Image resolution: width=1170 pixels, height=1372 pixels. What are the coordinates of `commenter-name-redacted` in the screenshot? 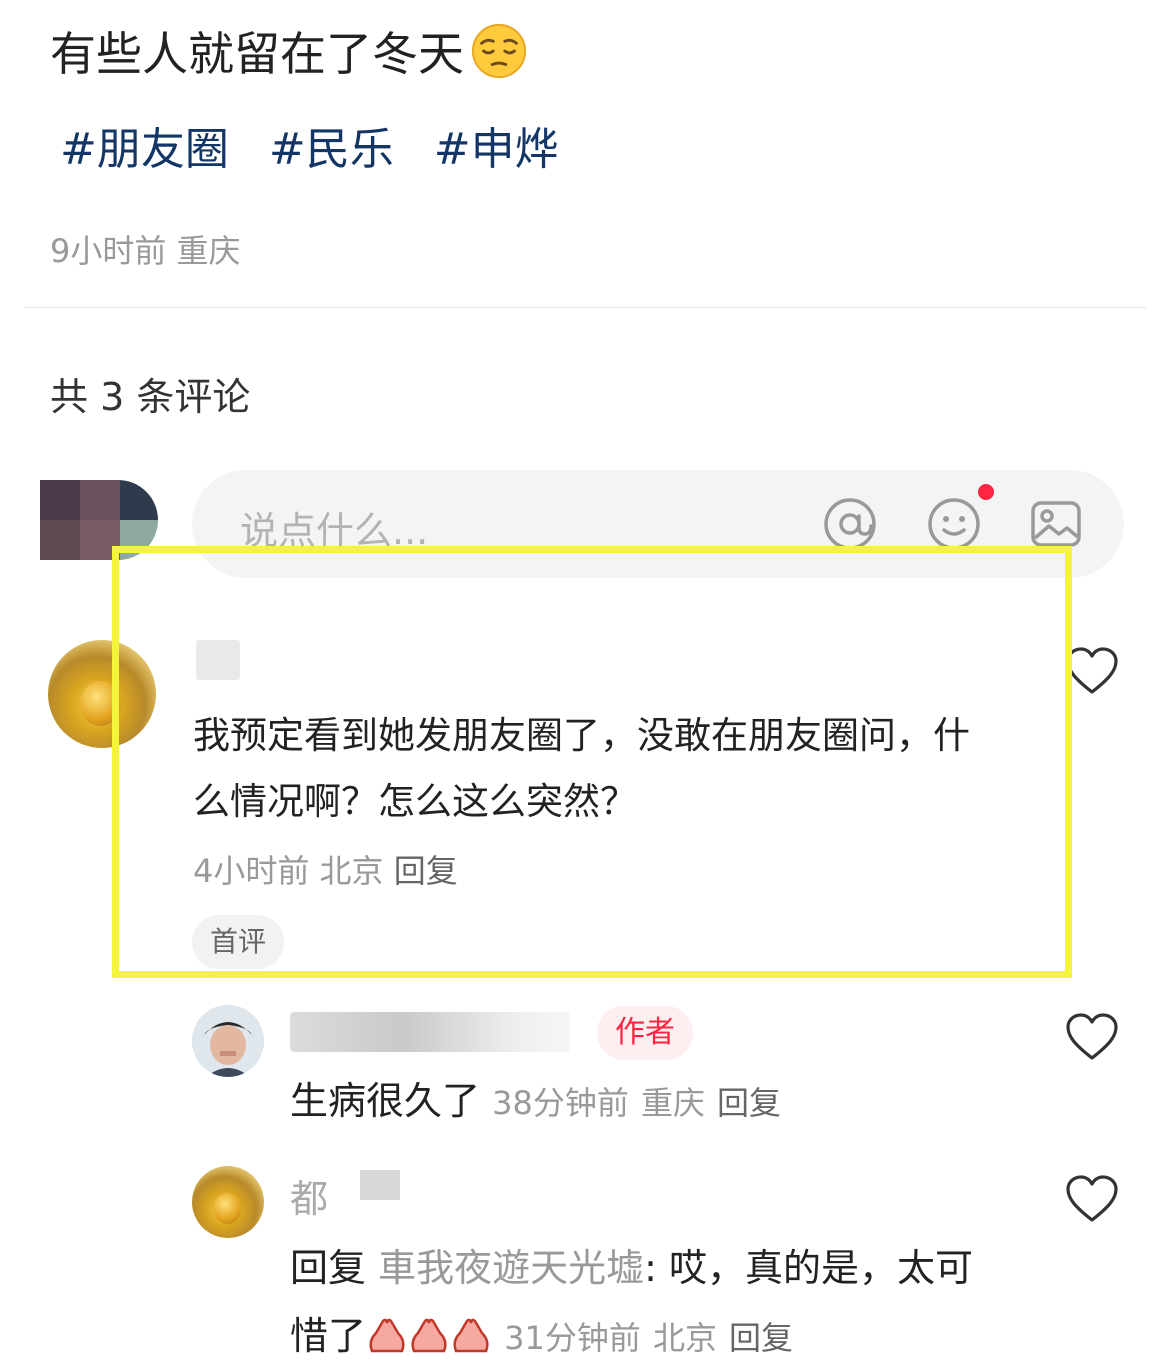 It's located at (218, 660).